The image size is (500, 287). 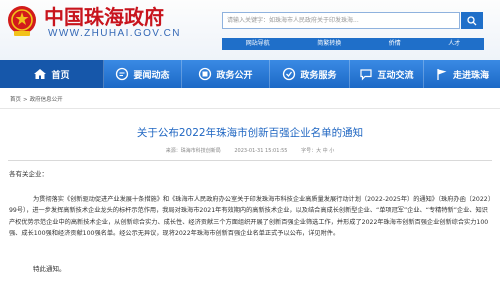 I want to click on nav-item-about-zhuhai: 走进珠海, so click(x=462, y=74).